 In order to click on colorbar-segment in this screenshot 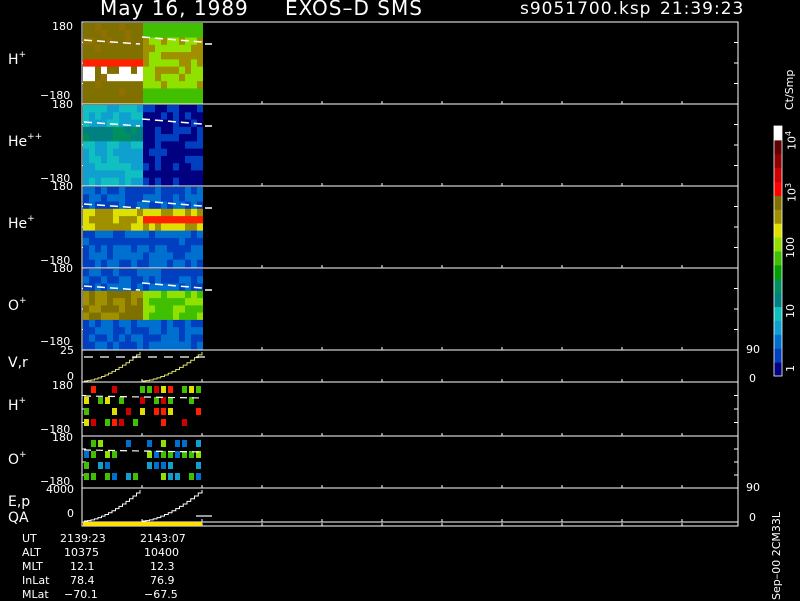, I will do `click(778, 369)`.